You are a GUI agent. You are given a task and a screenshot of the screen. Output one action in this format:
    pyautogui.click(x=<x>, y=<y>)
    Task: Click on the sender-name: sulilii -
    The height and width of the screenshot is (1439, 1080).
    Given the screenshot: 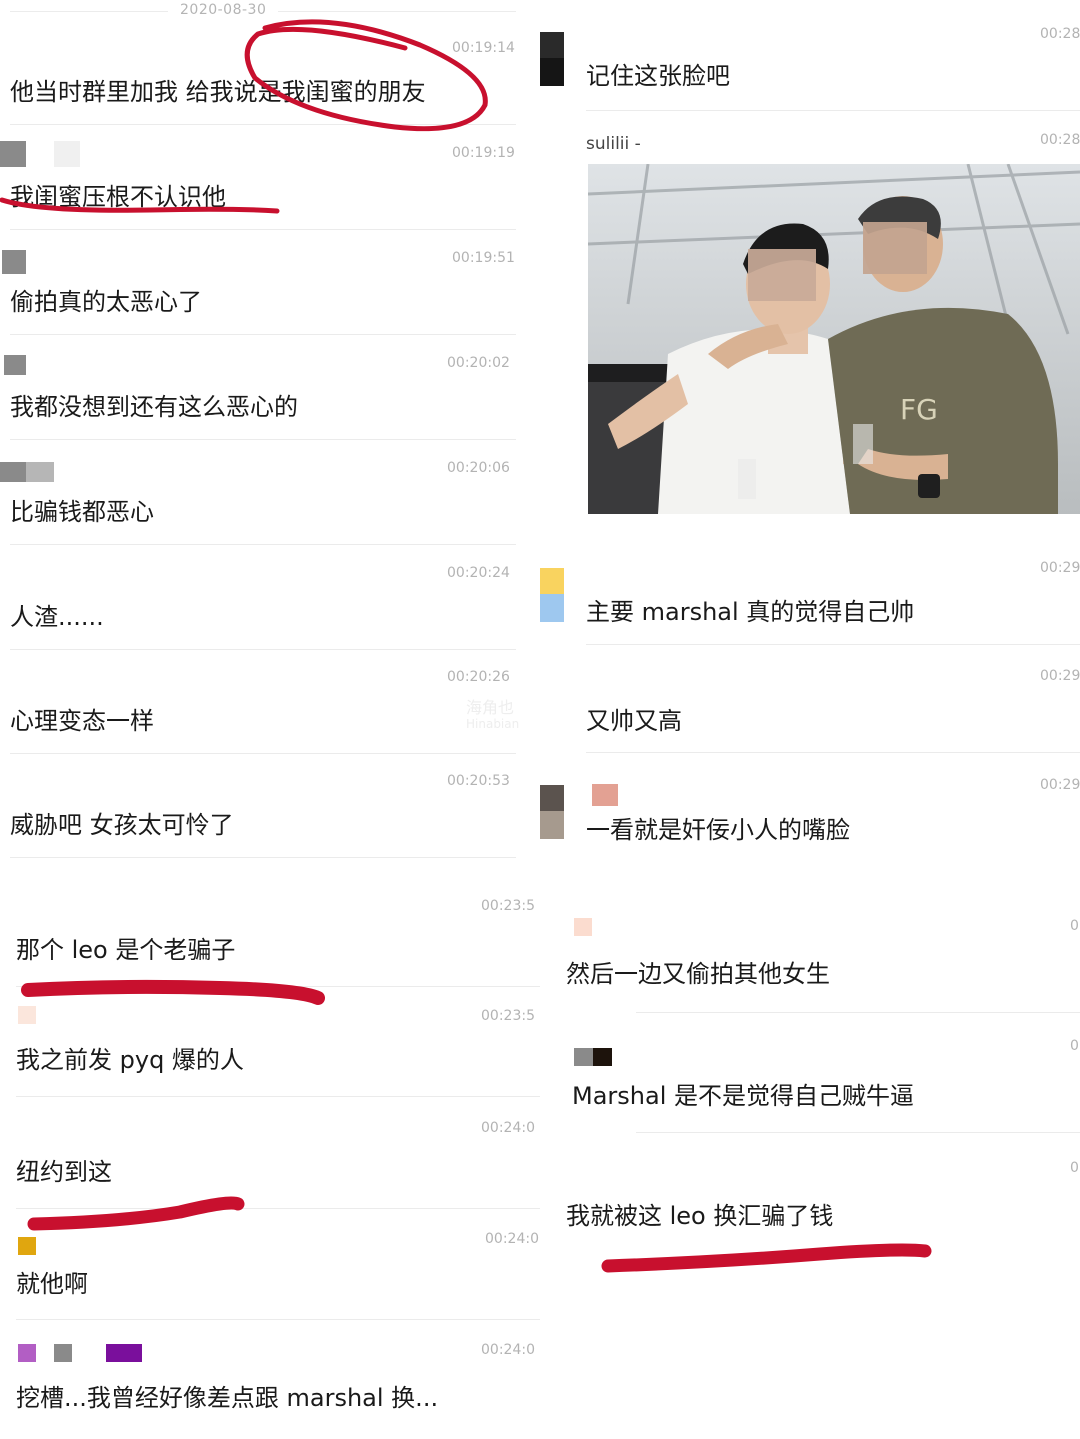 What is the action you would take?
    pyautogui.click(x=613, y=144)
    